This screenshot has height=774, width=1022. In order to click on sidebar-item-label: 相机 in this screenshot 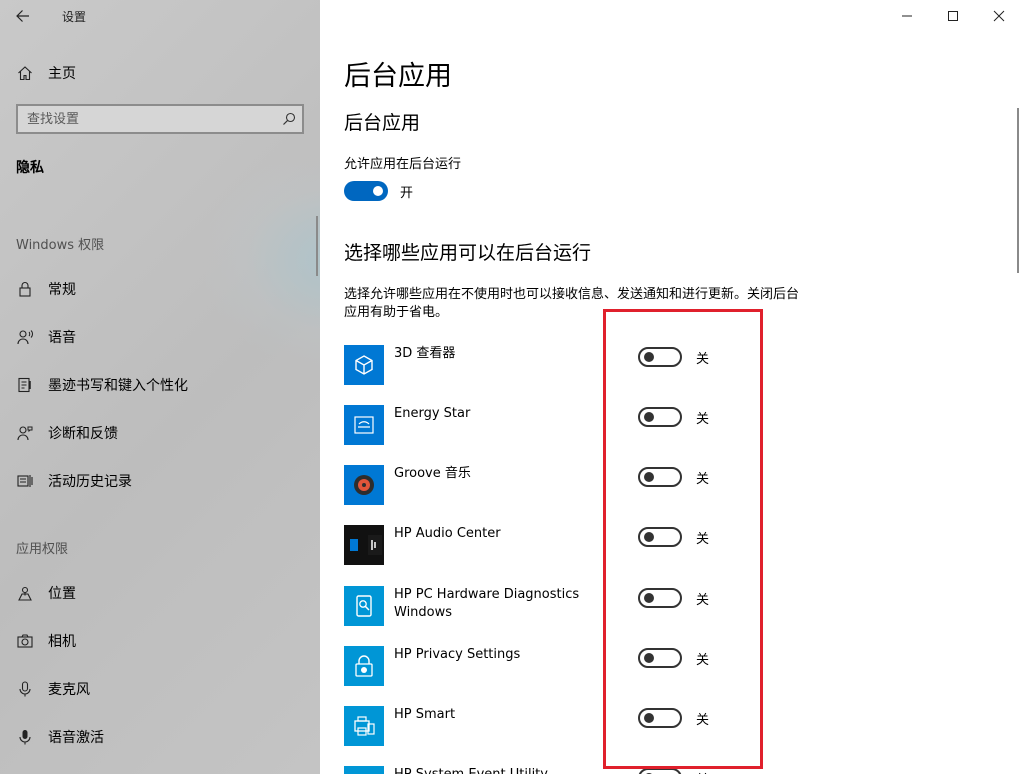, I will do `click(62, 642)`.